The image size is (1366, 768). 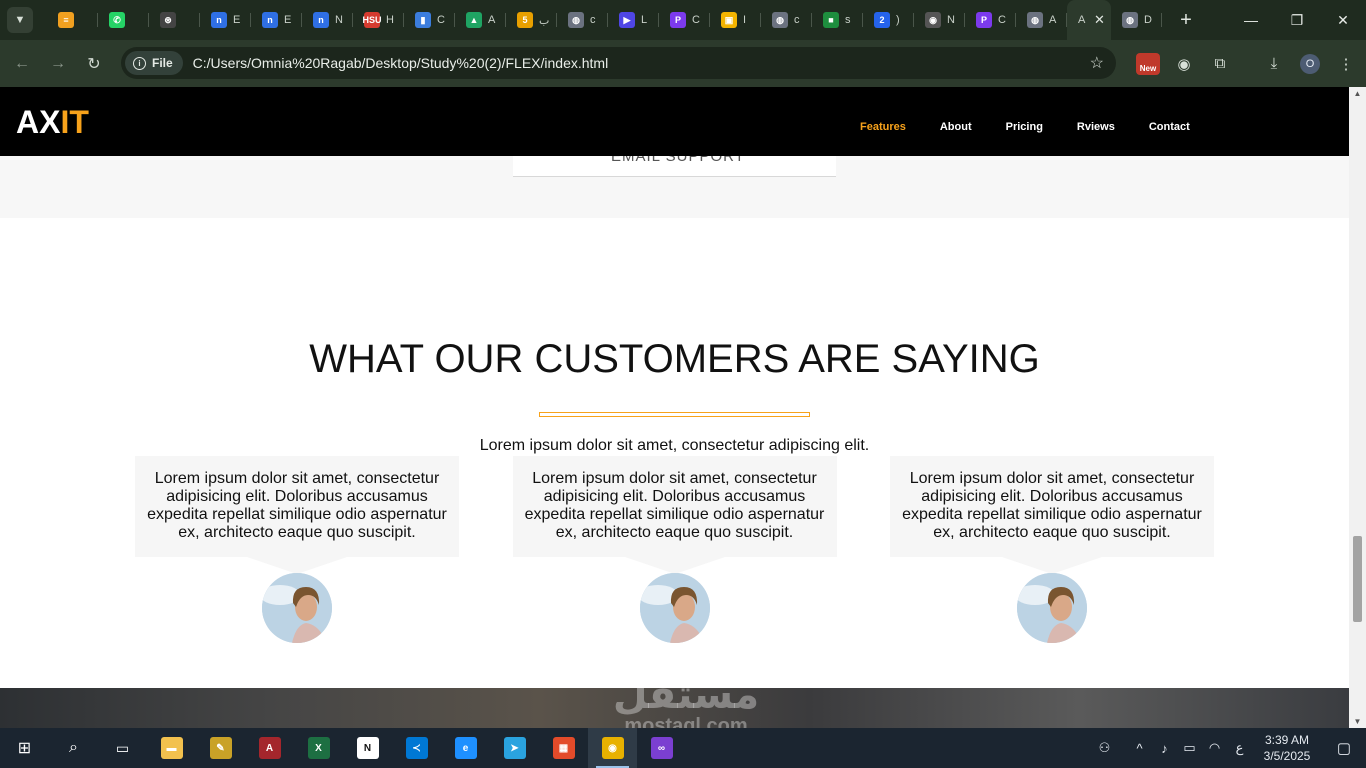 What do you see at coordinates (1169, 127) in the screenshot?
I see `nav-link-contact: Contact` at bounding box center [1169, 127].